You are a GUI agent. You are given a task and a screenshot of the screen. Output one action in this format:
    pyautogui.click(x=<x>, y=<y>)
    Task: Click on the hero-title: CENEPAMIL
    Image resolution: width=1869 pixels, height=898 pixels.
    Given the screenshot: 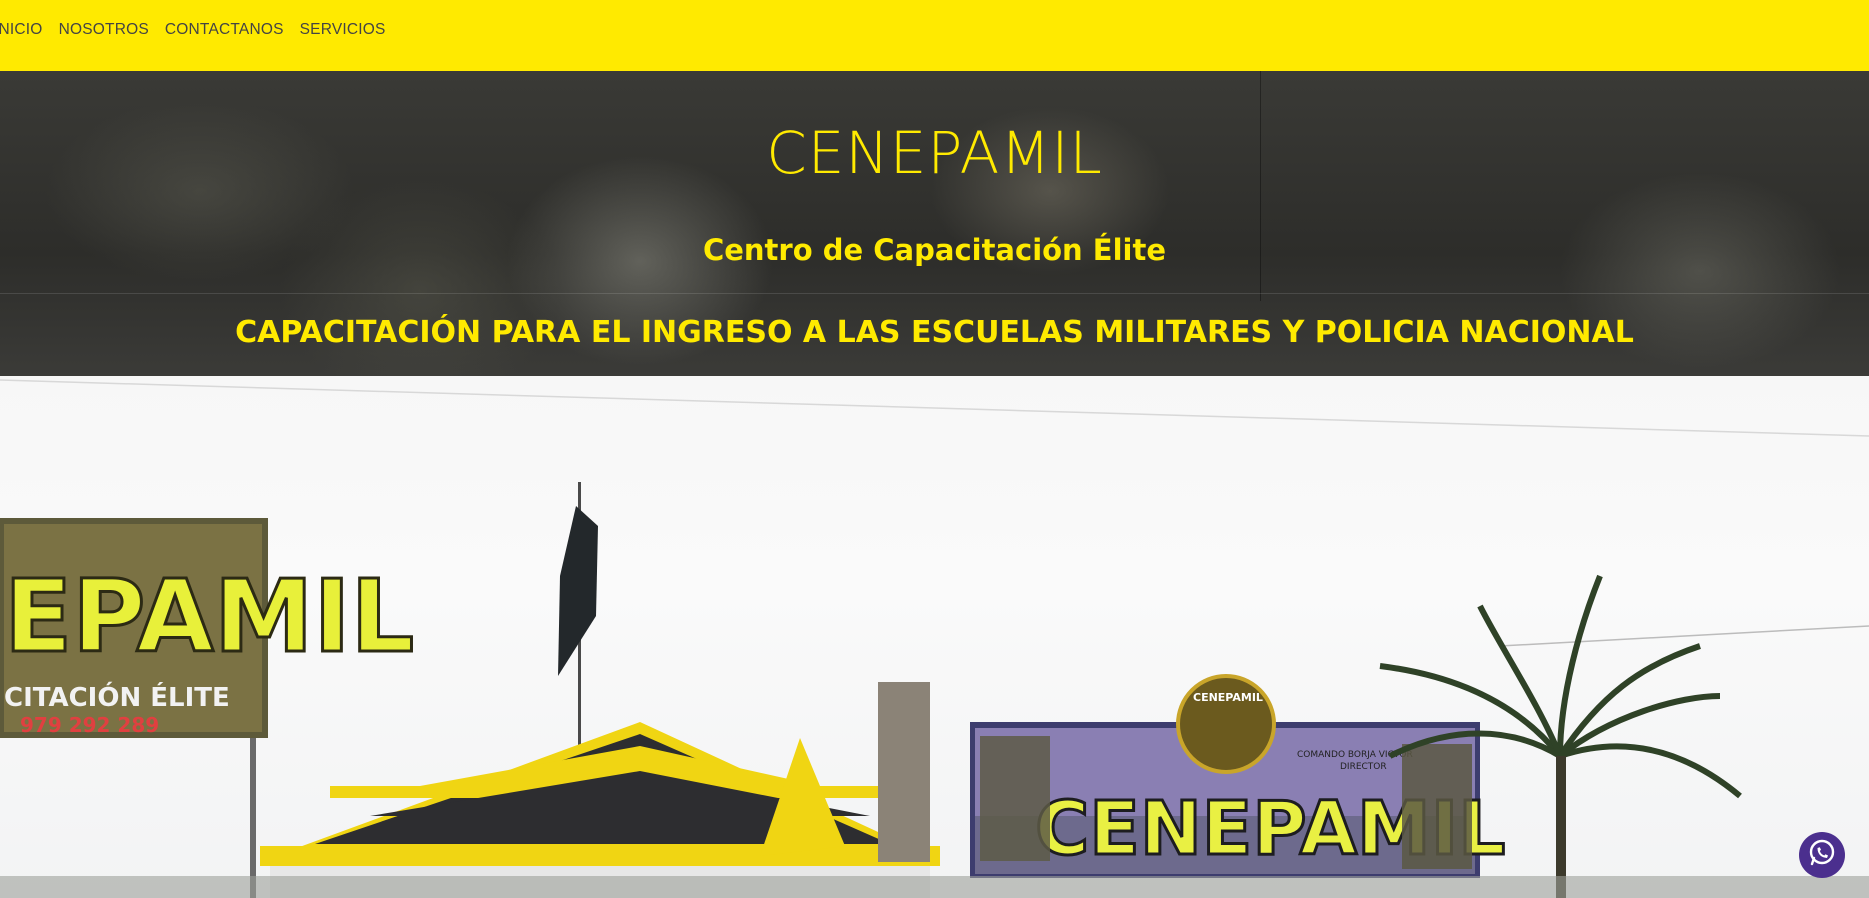 What is the action you would take?
    pyautogui.click(x=934, y=153)
    